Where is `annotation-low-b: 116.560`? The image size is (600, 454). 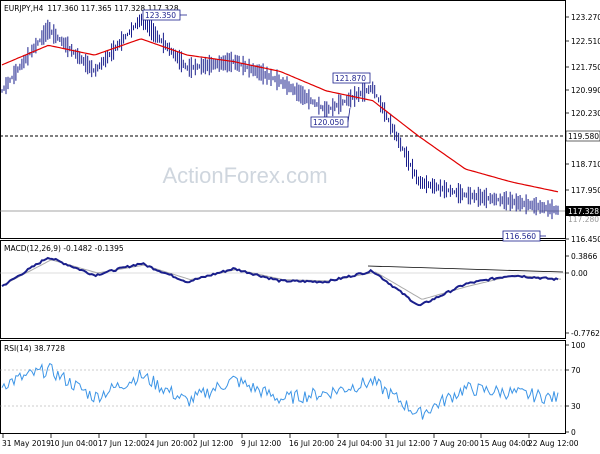 annotation-low-b: 116.560 is located at coordinates (524, 236).